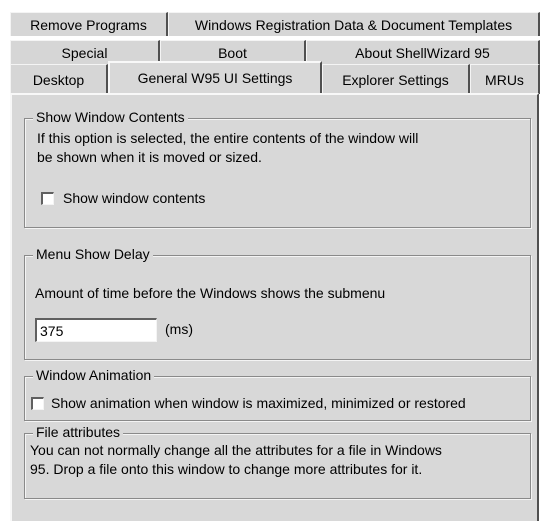  Describe the element at coordinates (47, 198) in the screenshot. I see `show-window-contents-checkbox` at that location.